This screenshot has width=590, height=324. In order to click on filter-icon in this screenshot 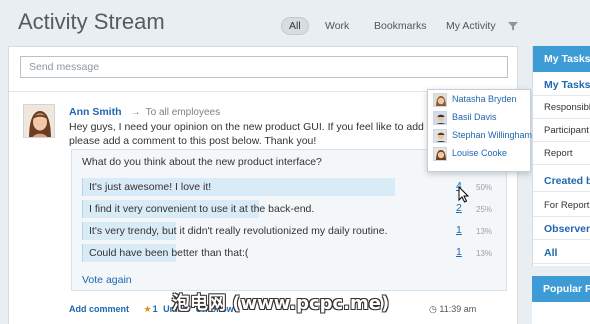, I will do `click(513, 26)`.